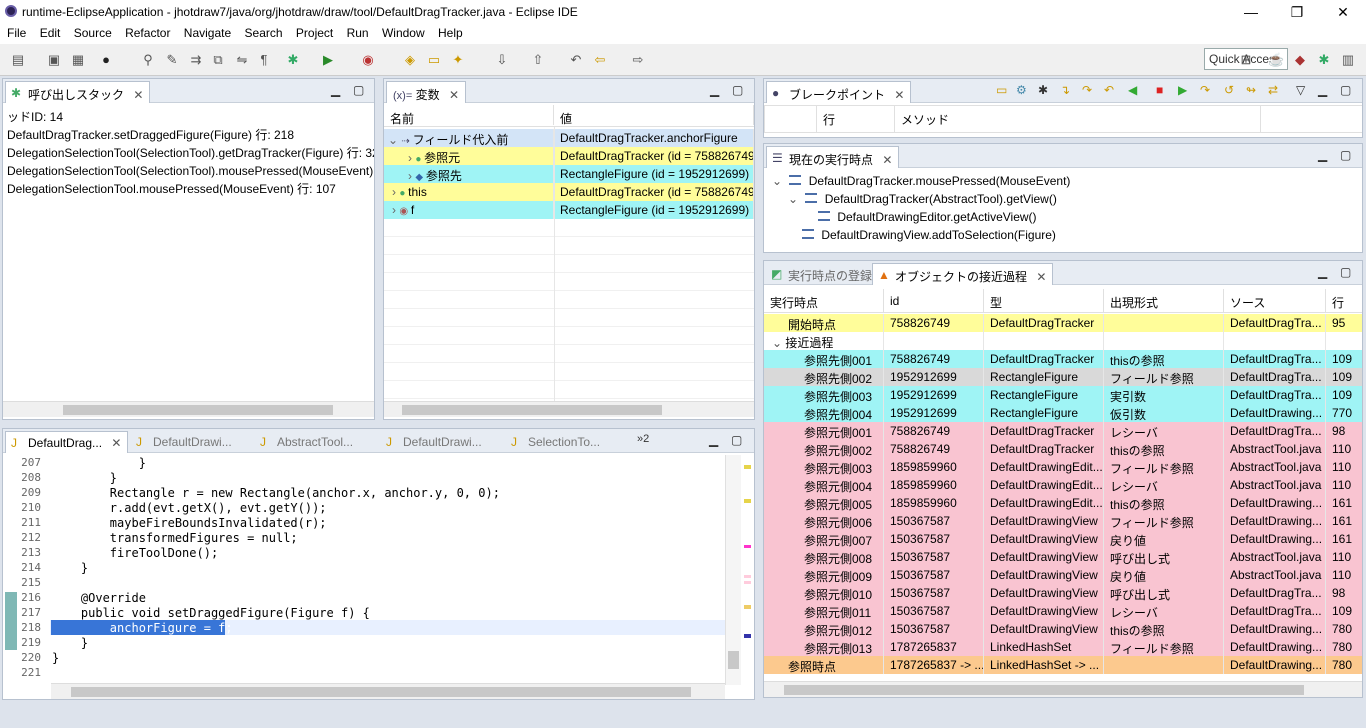 This screenshot has height=728, width=1366. I want to click on run-icon: ▶, so click(328, 60).